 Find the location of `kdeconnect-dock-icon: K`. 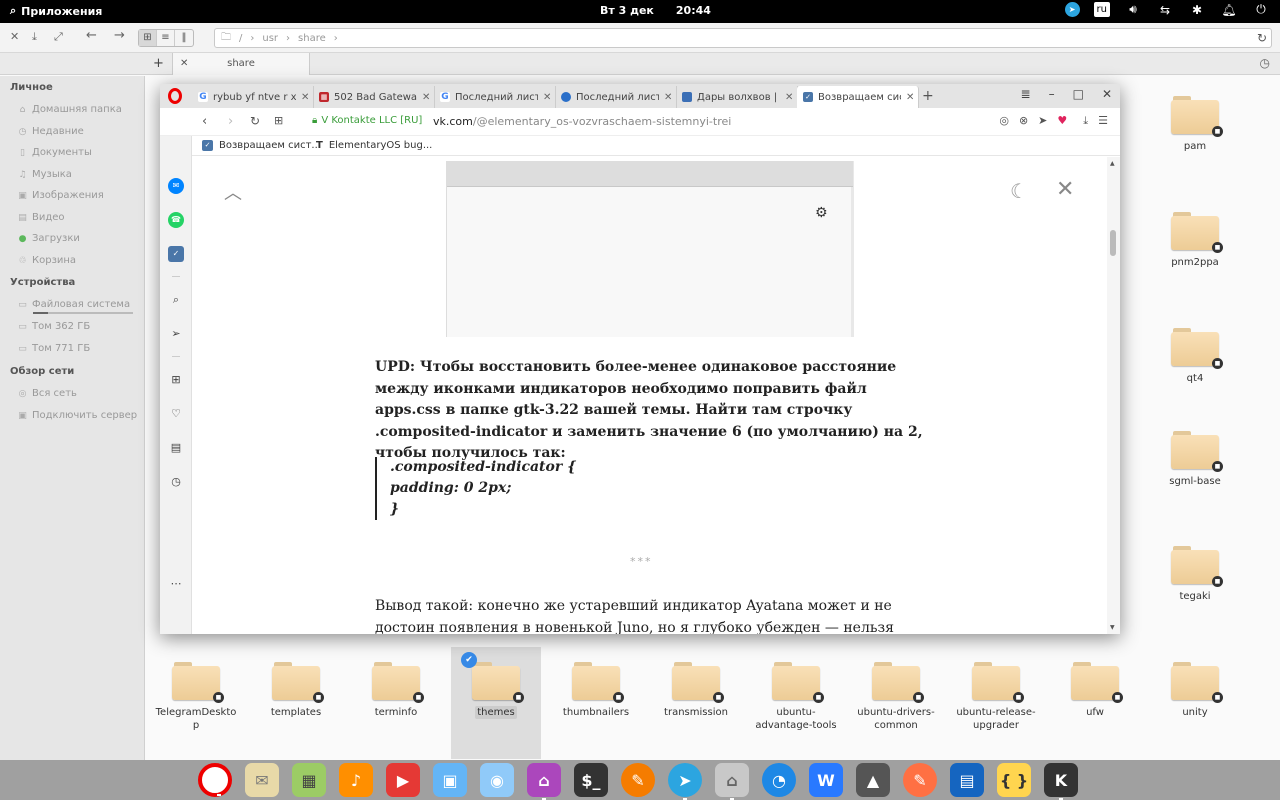

kdeconnect-dock-icon: K is located at coordinates (1061, 781).